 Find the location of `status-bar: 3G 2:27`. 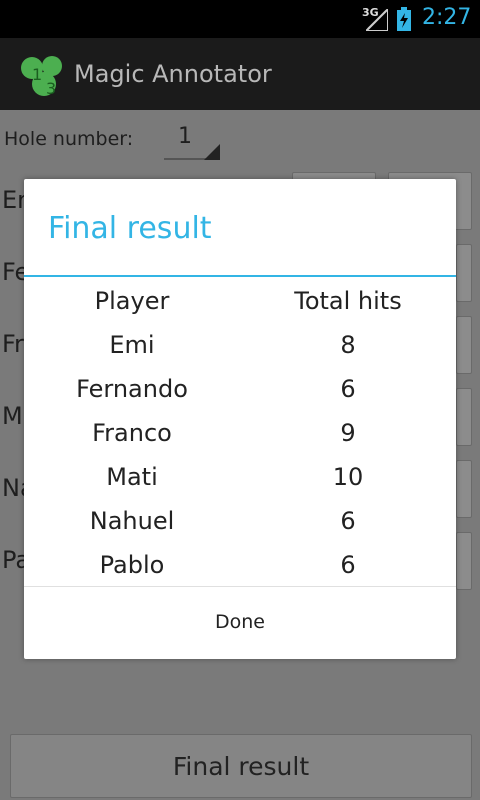

status-bar: 3G 2:27 is located at coordinates (240, 19).